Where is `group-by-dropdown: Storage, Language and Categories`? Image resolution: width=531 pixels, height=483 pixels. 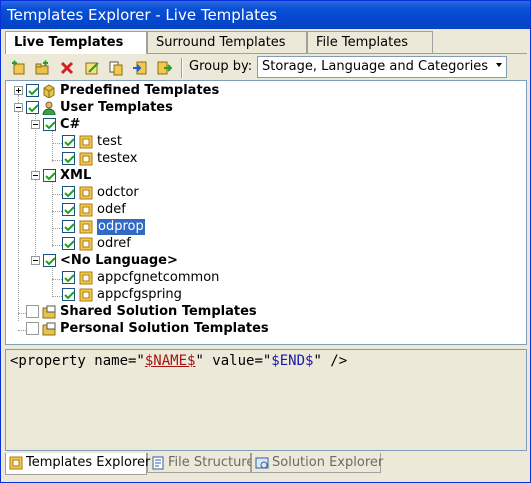 group-by-dropdown: Storage, Language and Categories is located at coordinates (382, 67).